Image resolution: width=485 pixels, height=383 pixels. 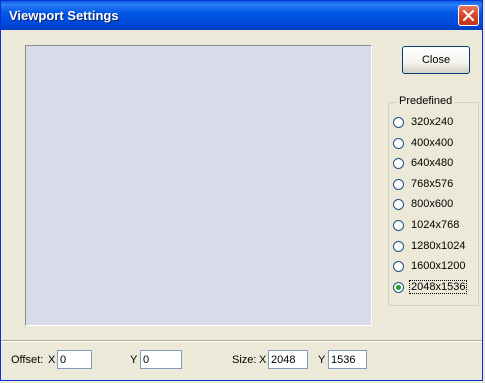 What do you see at coordinates (432, 204) in the screenshot?
I see `radio-option-label: 800x600` at bounding box center [432, 204].